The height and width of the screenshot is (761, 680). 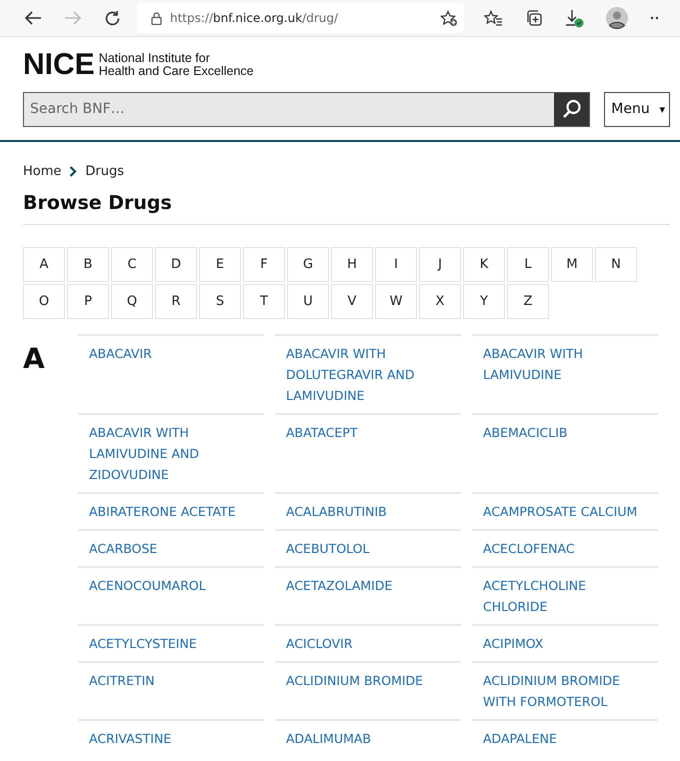 I want to click on letter-link: L, so click(x=528, y=264).